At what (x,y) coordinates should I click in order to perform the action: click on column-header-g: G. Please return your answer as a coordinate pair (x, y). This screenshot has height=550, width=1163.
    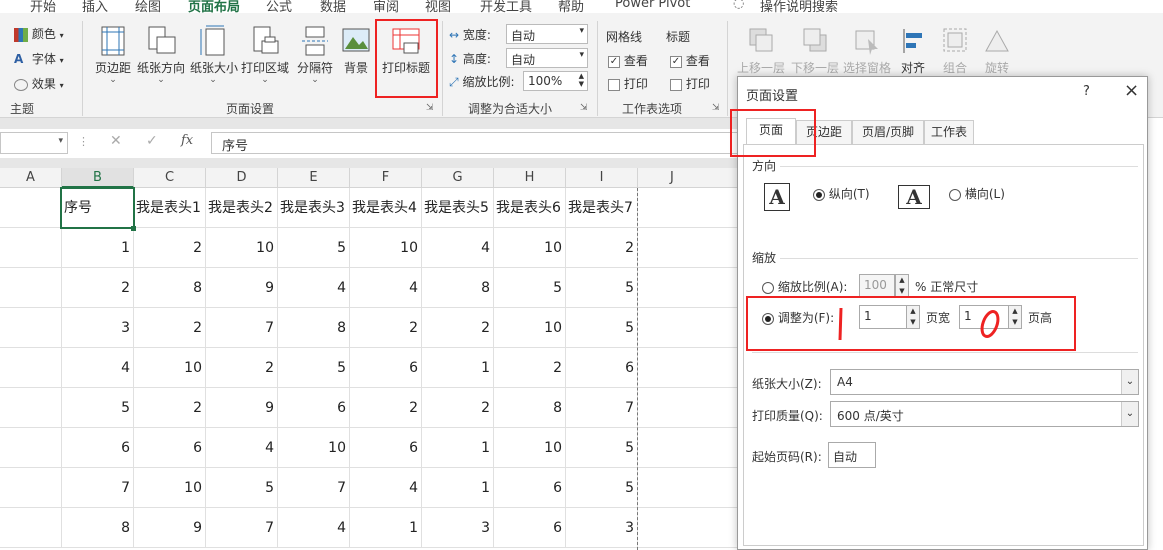
    Looking at the image, I should click on (458, 178).